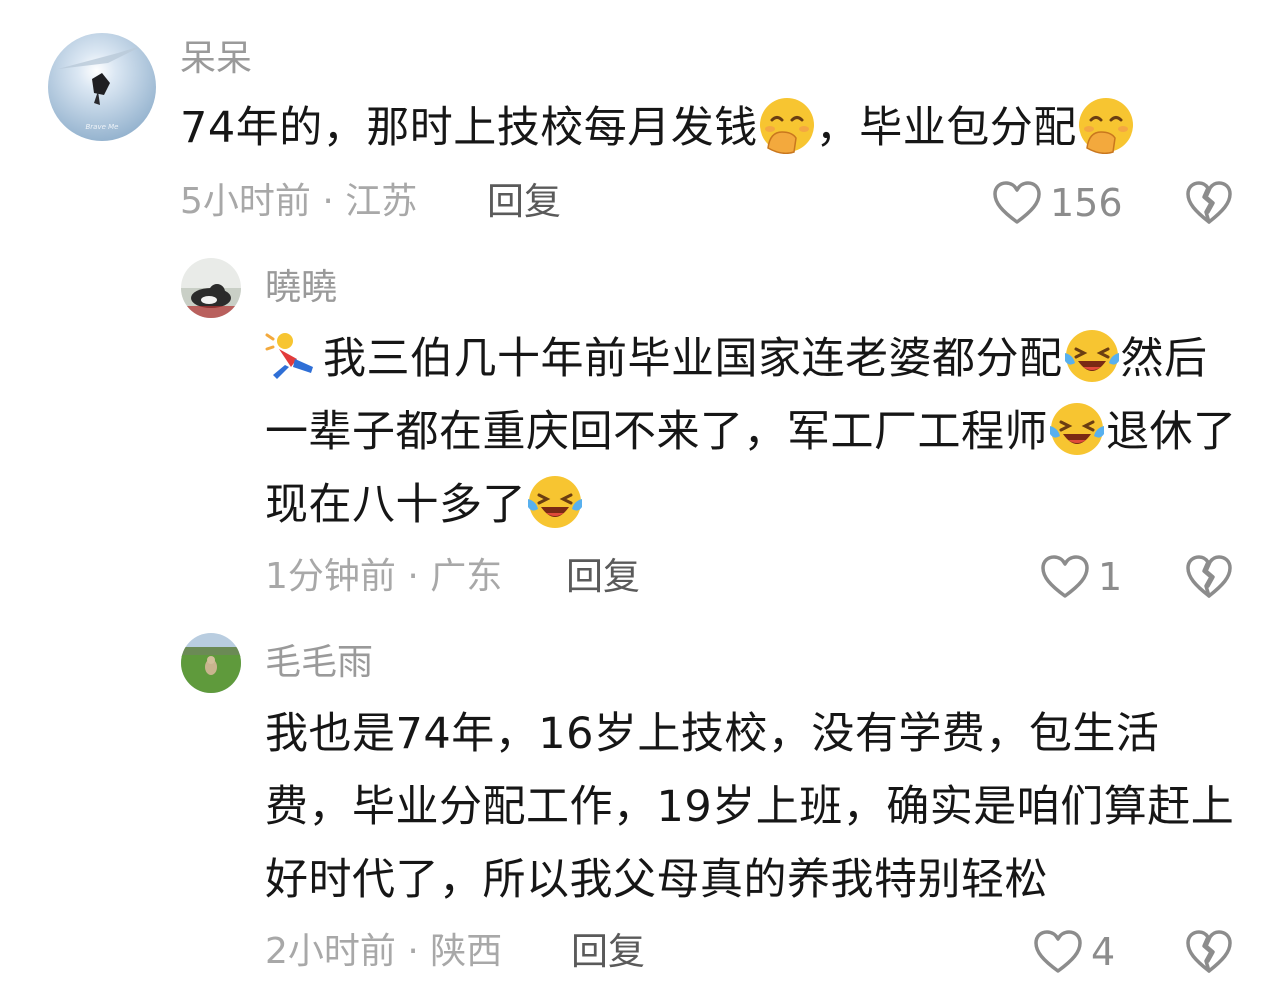  Describe the element at coordinates (319, 663) in the screenshot. I see `username: 毛毛雨` at that location.